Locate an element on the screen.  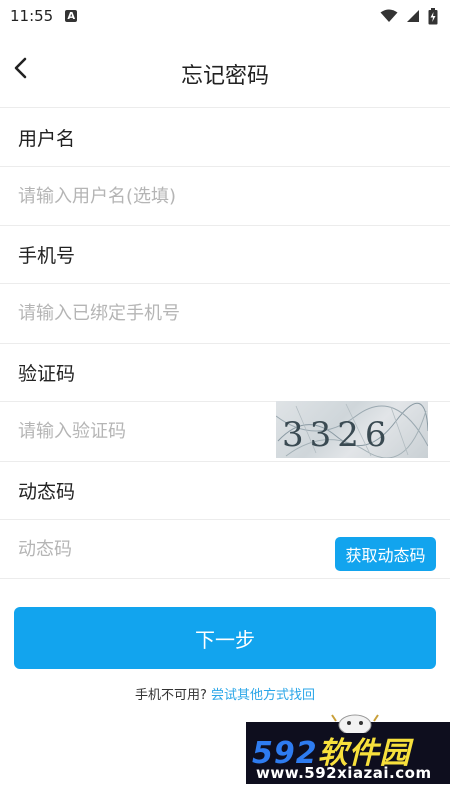
alt-recovery-prefix: 手机不可用? is located at coordinates (170, 695).